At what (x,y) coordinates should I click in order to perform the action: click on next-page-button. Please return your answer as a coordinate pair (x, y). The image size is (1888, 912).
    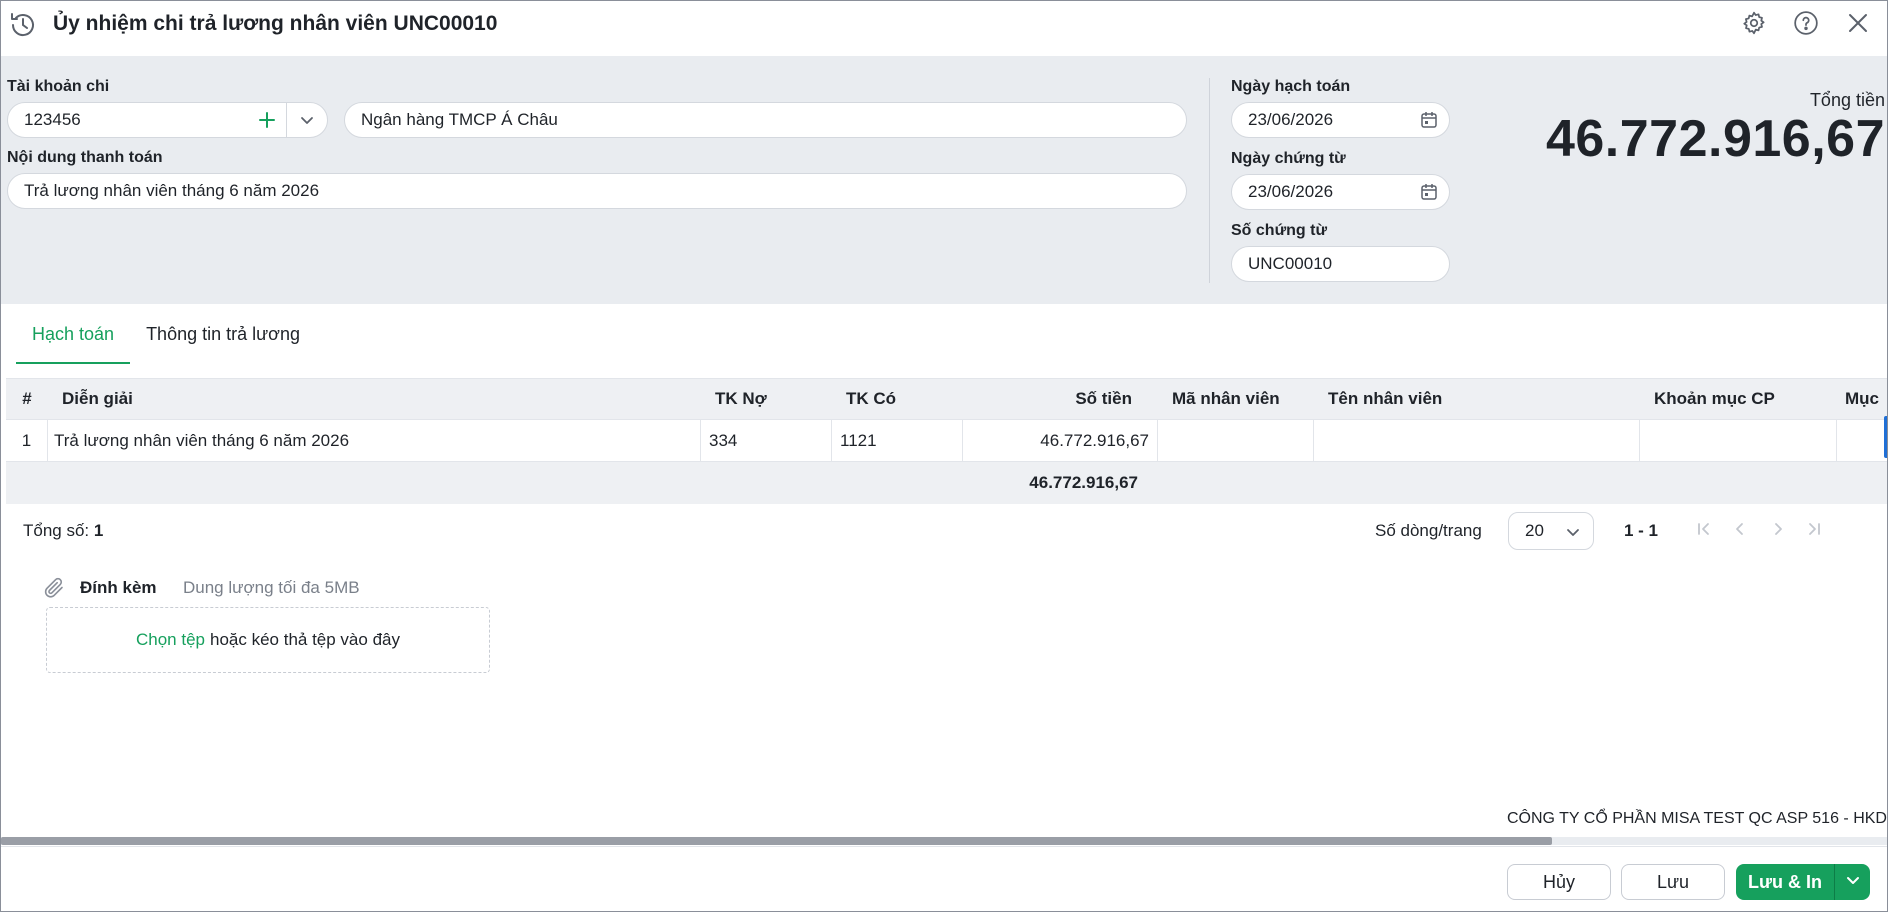
    Looking at the image, I should click on (1778, 531).